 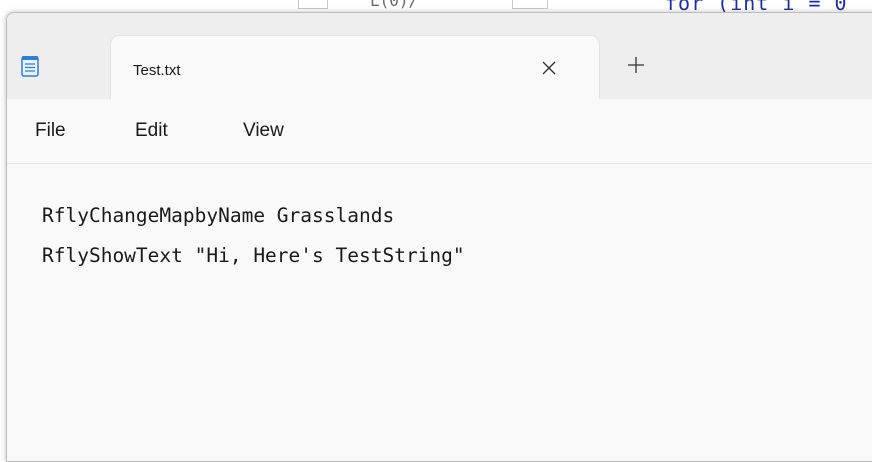 I want to click on editor-line-1: RflyChangeMapbyName Grasslands, so click(x=218, y=215).